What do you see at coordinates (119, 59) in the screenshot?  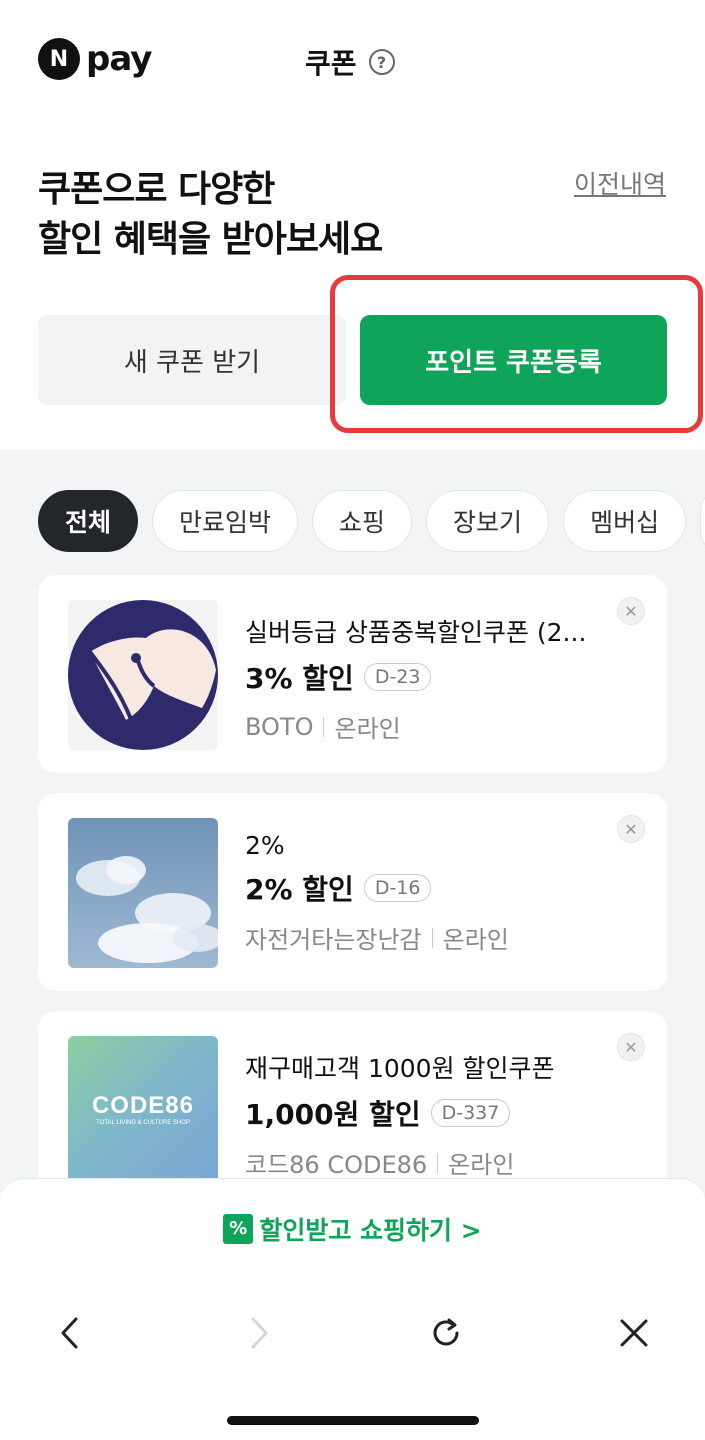 I see `logo-text: pay` at bounding box center [119, 59].